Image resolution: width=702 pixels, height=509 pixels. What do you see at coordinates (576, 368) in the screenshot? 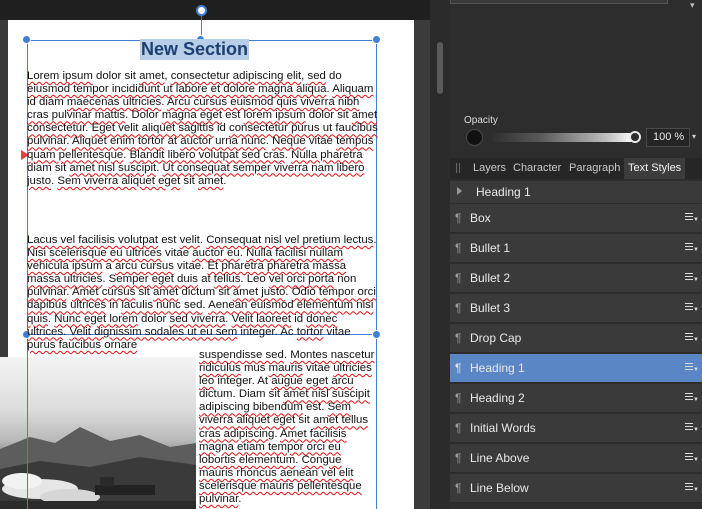
I see `style-item-heading-1: ¶ Heading 1 ▼` at bounding box center [576, 368].